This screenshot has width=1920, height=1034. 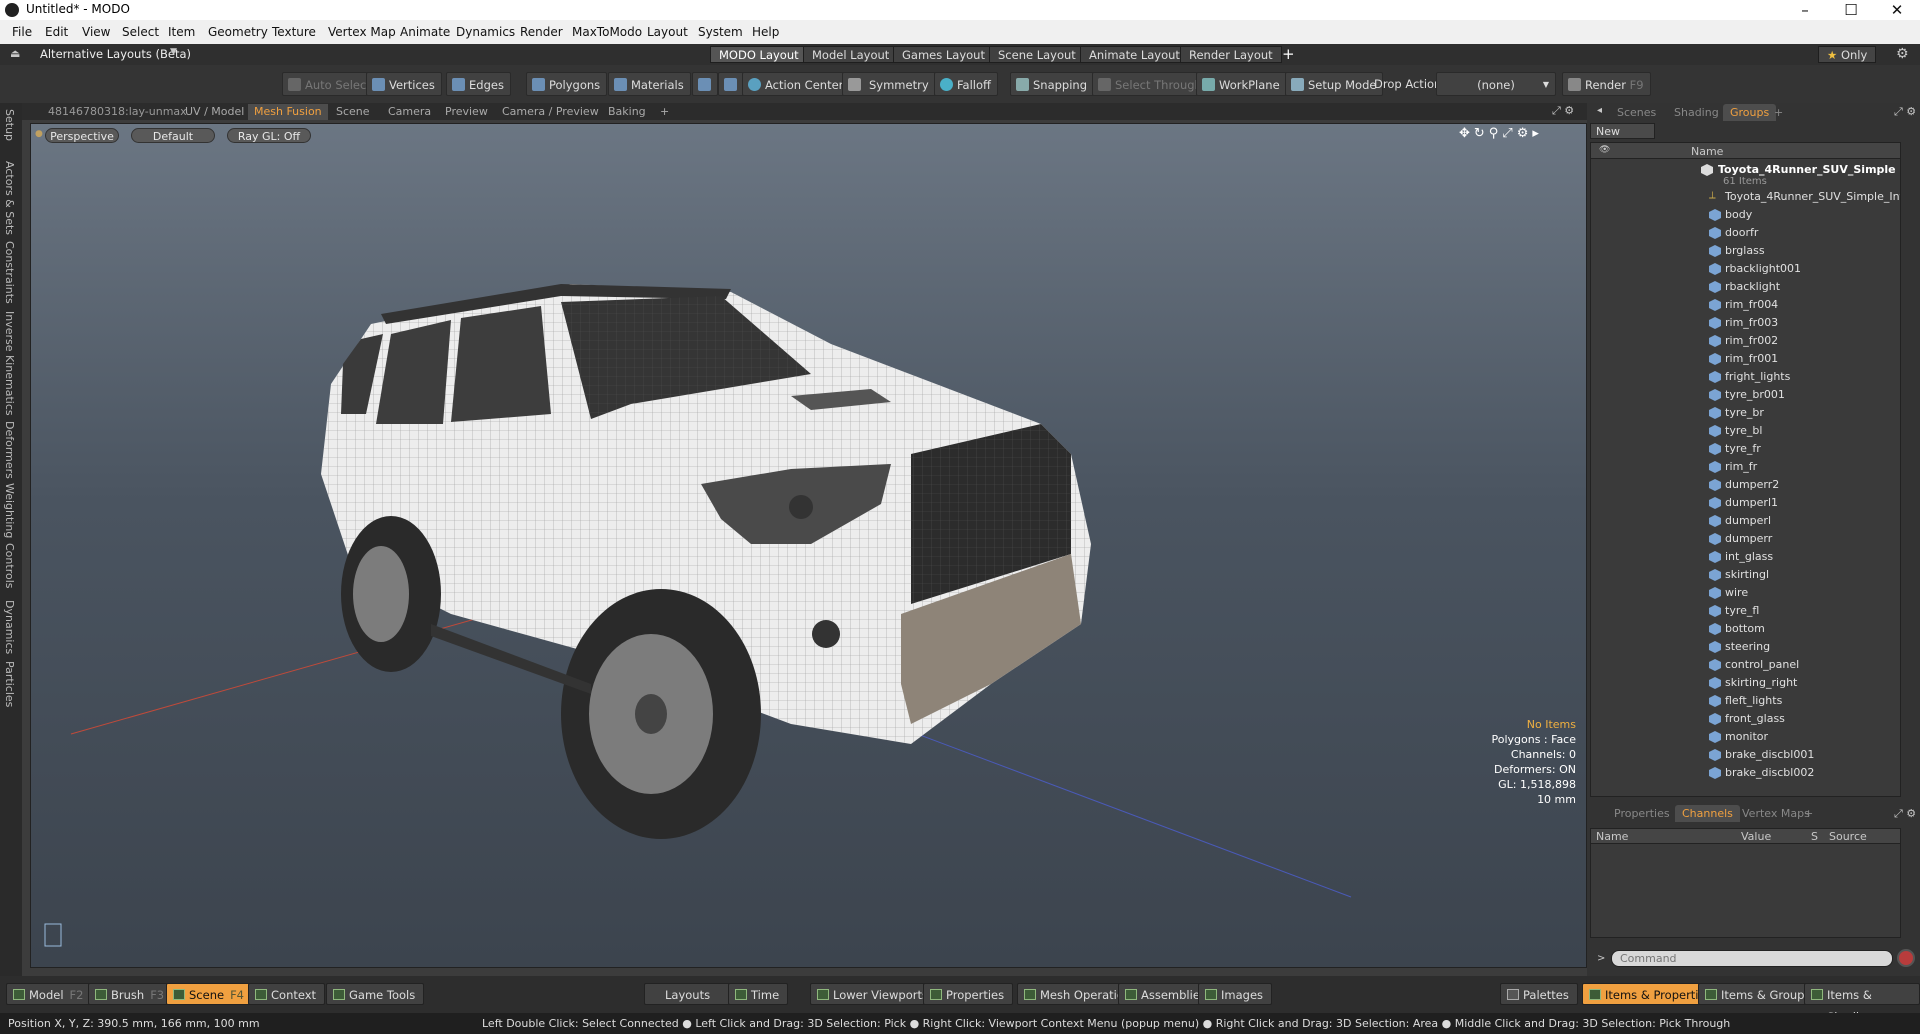 I want to click on list-item: tyre_br, so click(x=1745, y=413).